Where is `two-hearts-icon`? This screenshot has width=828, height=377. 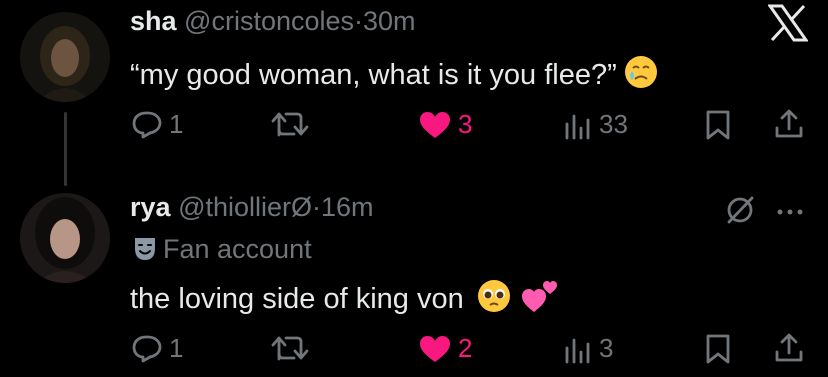 two-hearts-icon is located at coordinates (540, 299).